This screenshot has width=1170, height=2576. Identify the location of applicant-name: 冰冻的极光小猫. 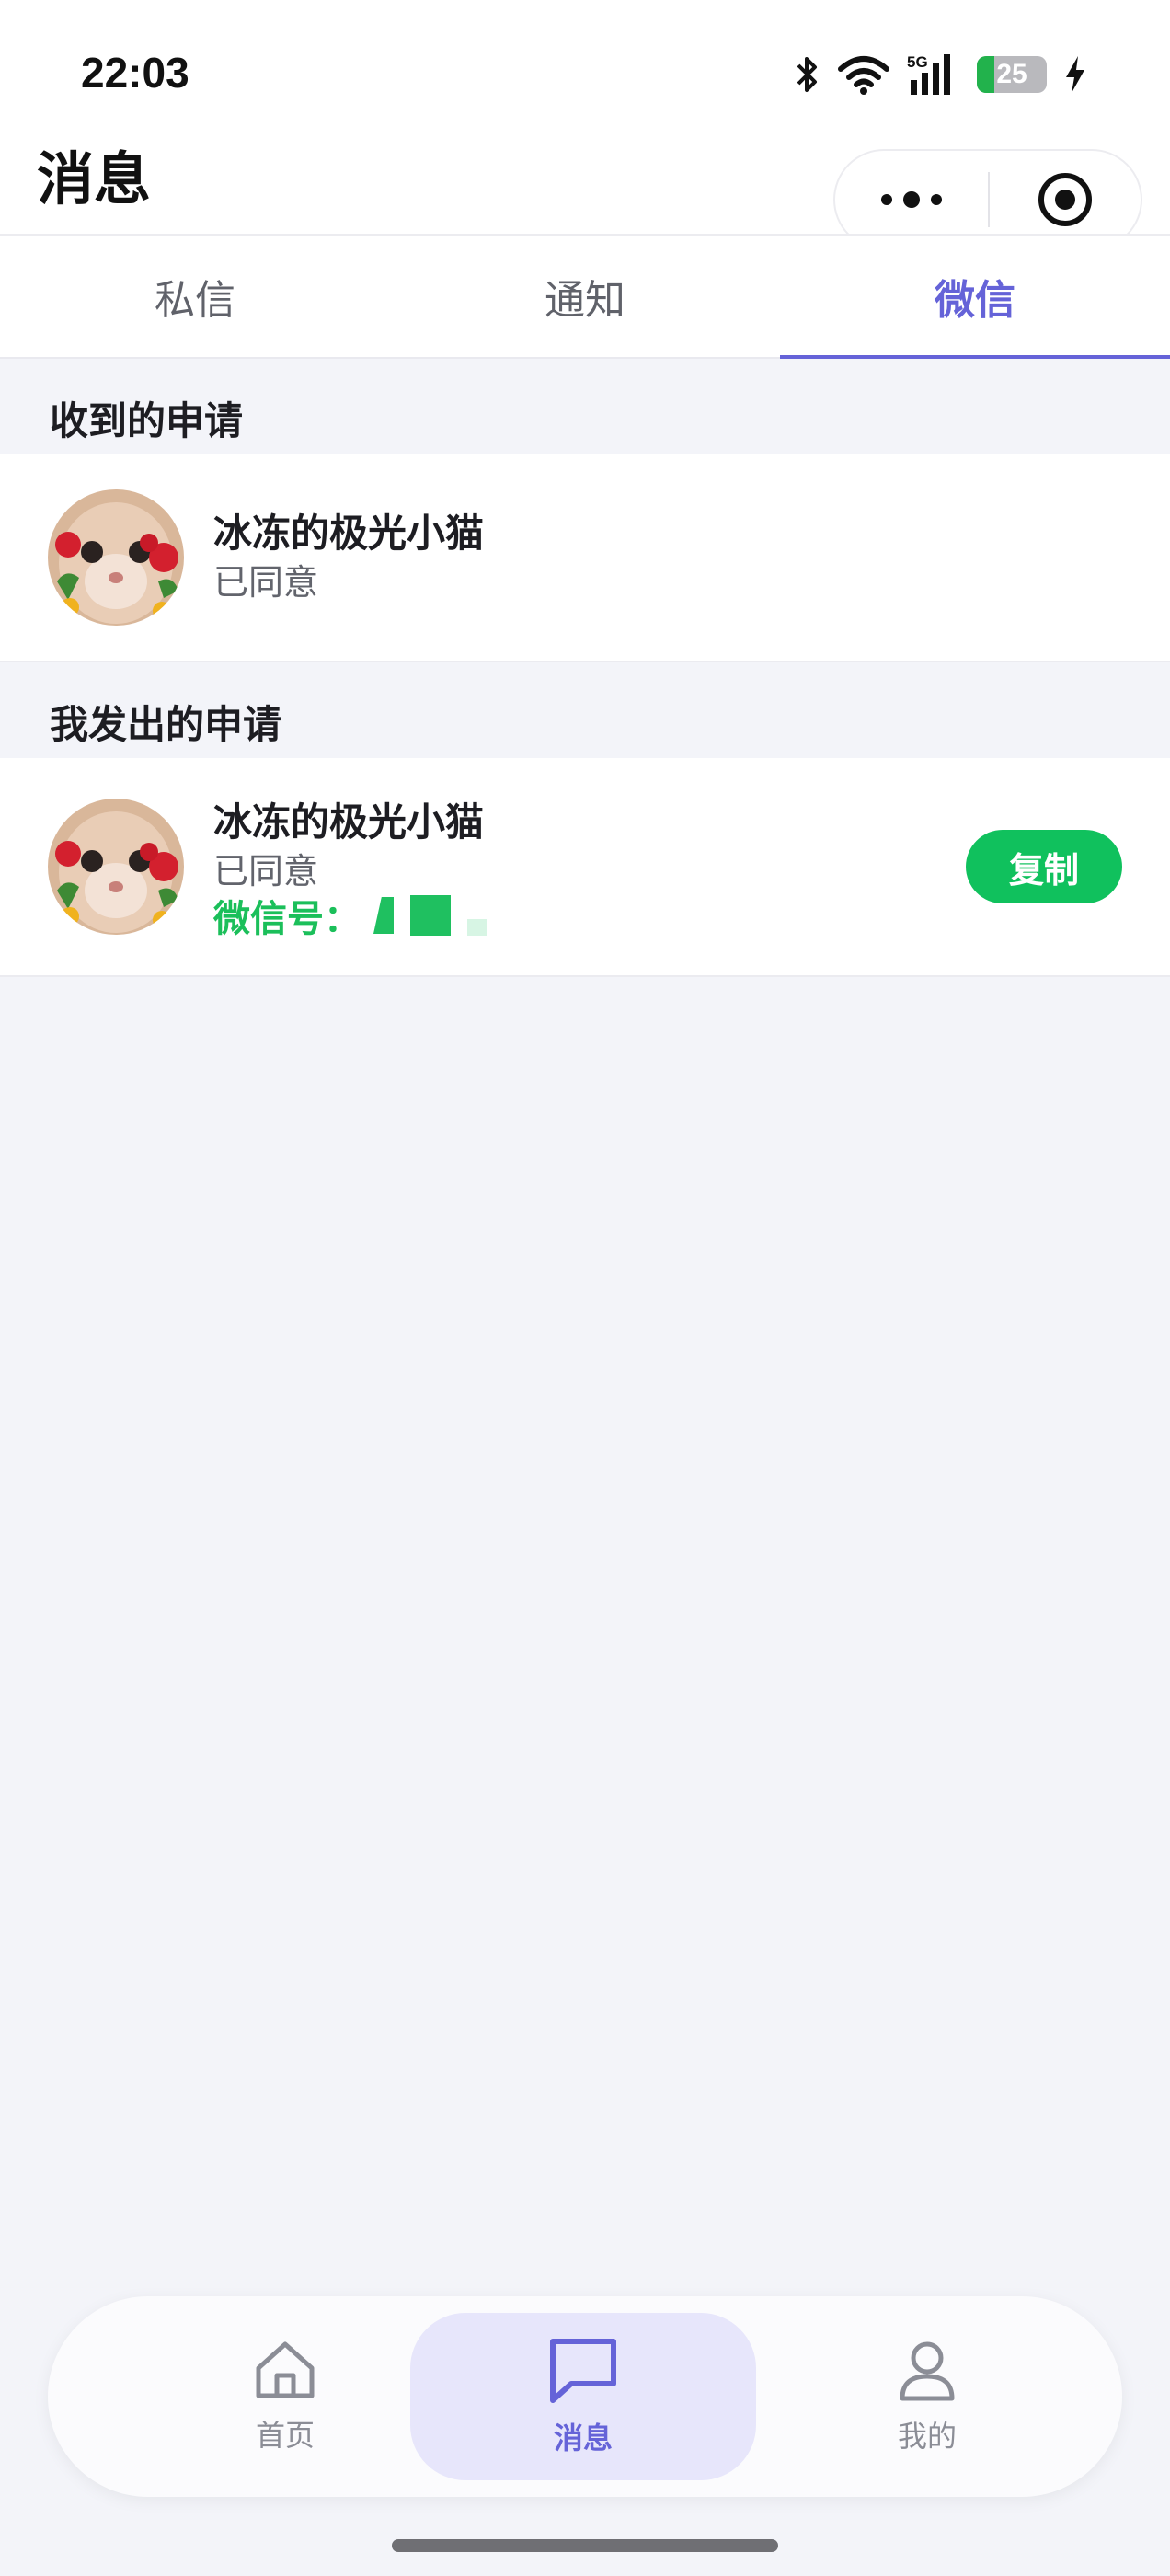
(349, 533).